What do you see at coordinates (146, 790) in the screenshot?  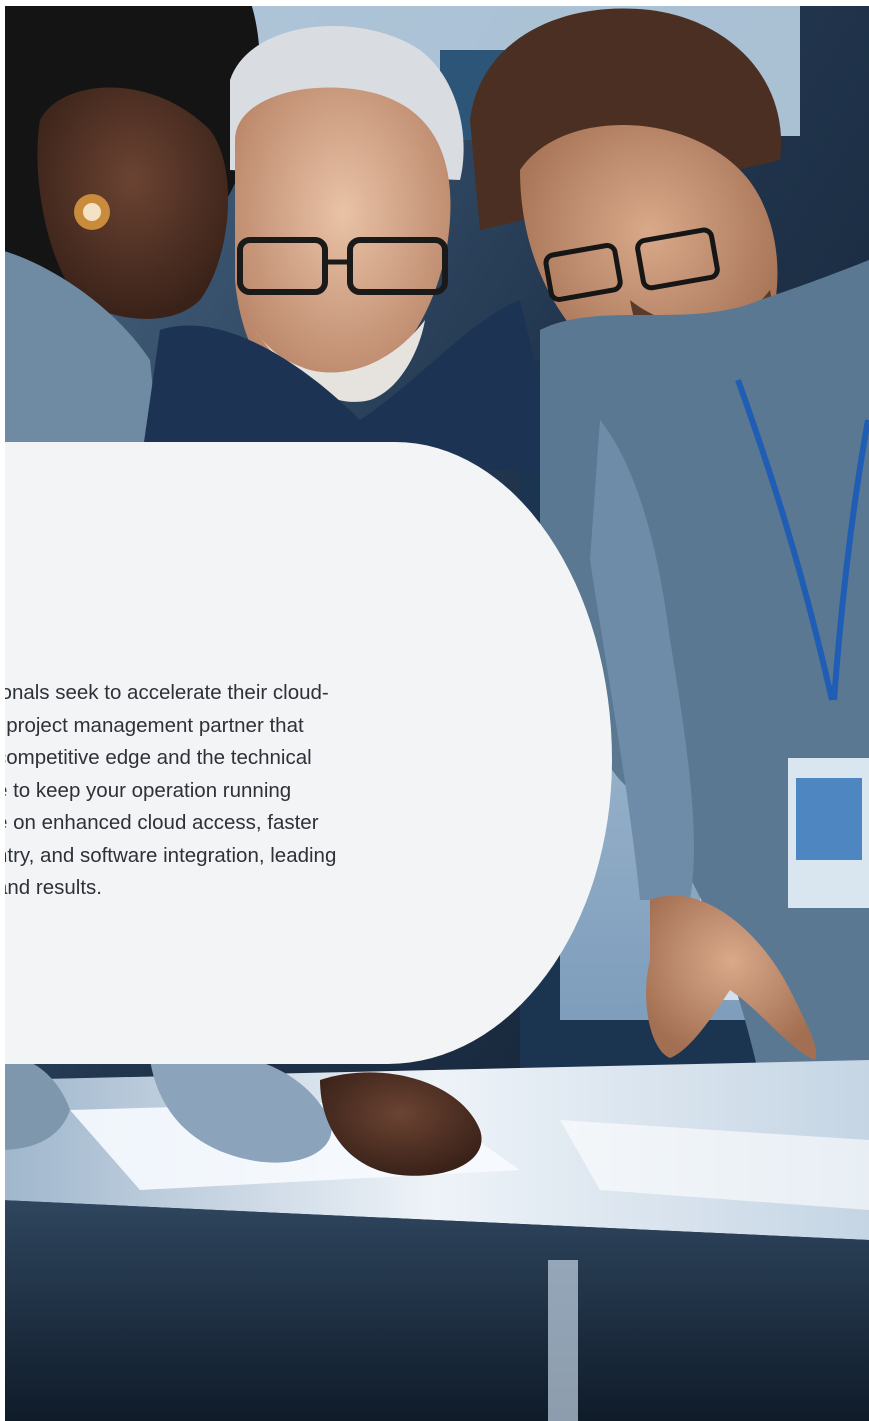 I see `card-paragraph-line: e to keep your operation running` at bounding box center [146, 790].